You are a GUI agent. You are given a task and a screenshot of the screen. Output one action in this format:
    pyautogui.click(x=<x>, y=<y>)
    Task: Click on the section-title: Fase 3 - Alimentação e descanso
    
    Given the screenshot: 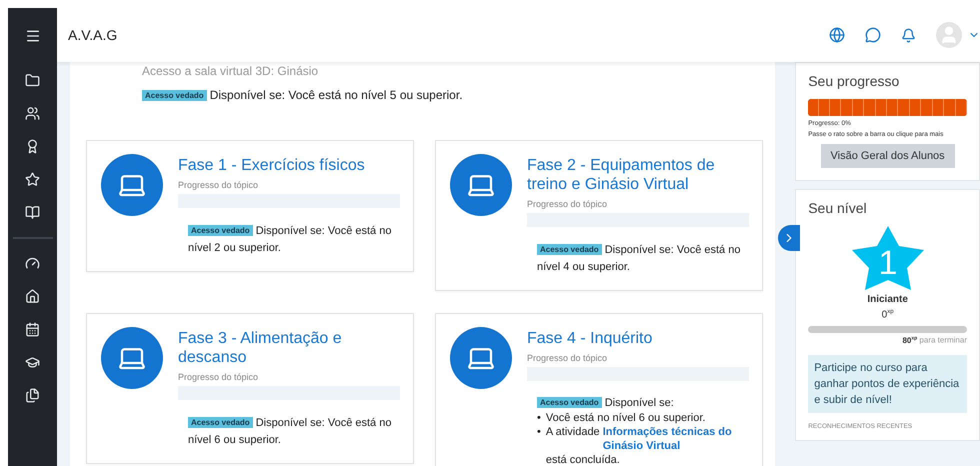 What is the action you would take?
    pyautogui.click(x=289, y=348)
    